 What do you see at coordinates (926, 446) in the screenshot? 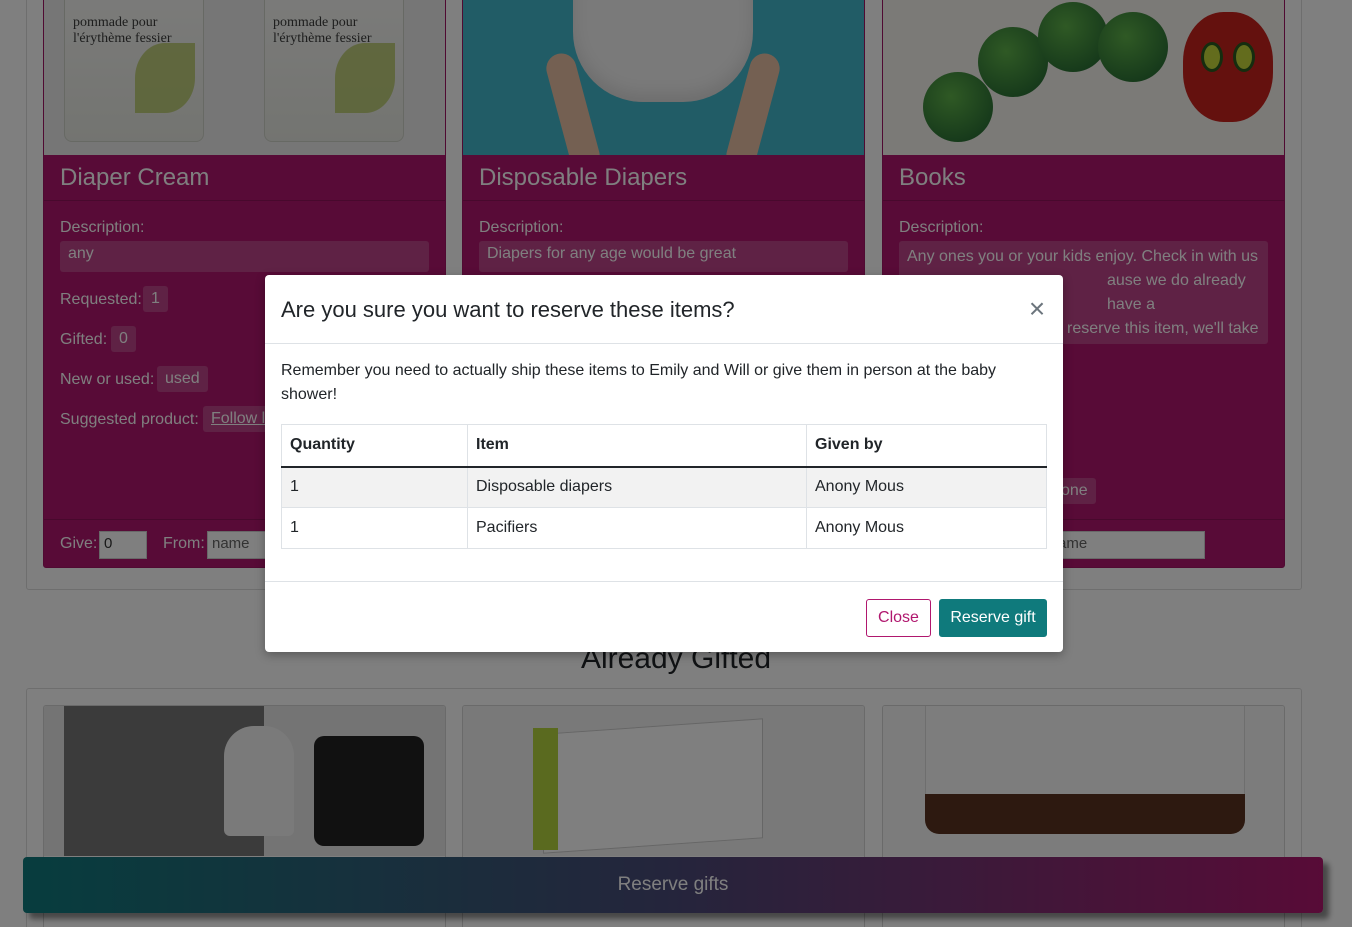
I see `column-header-given-by: Given by` at bounding box center [926, 446].